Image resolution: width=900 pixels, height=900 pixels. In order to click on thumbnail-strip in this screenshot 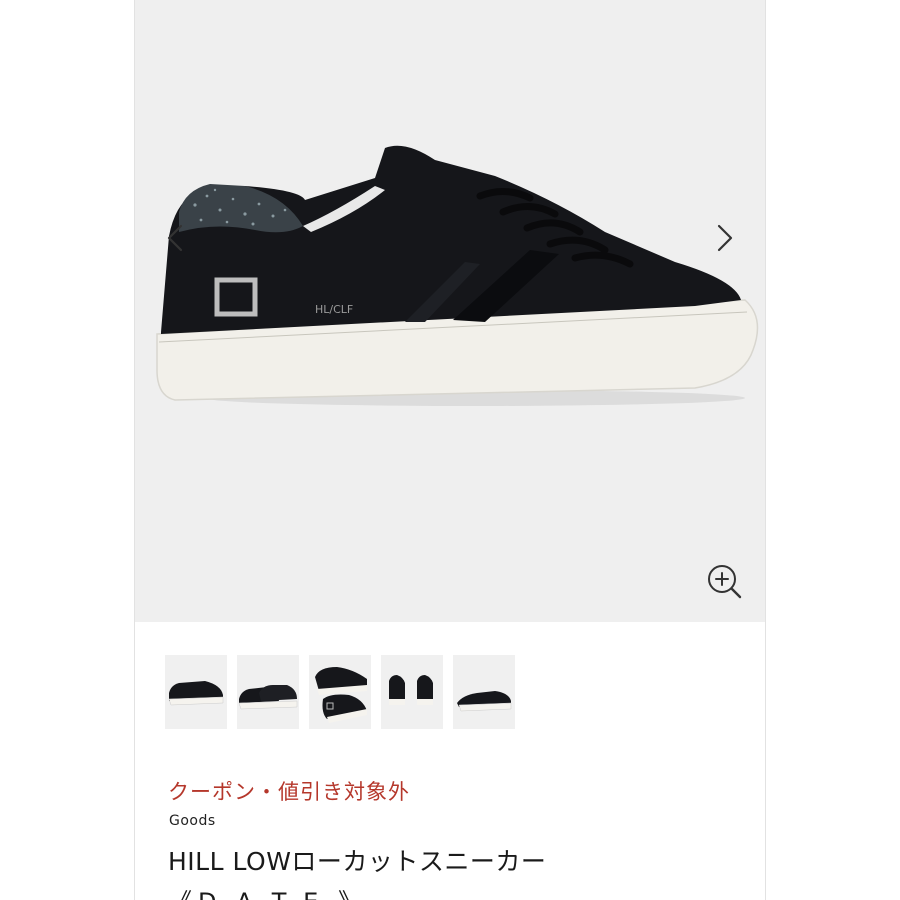, I will do `click(340, 693)`.